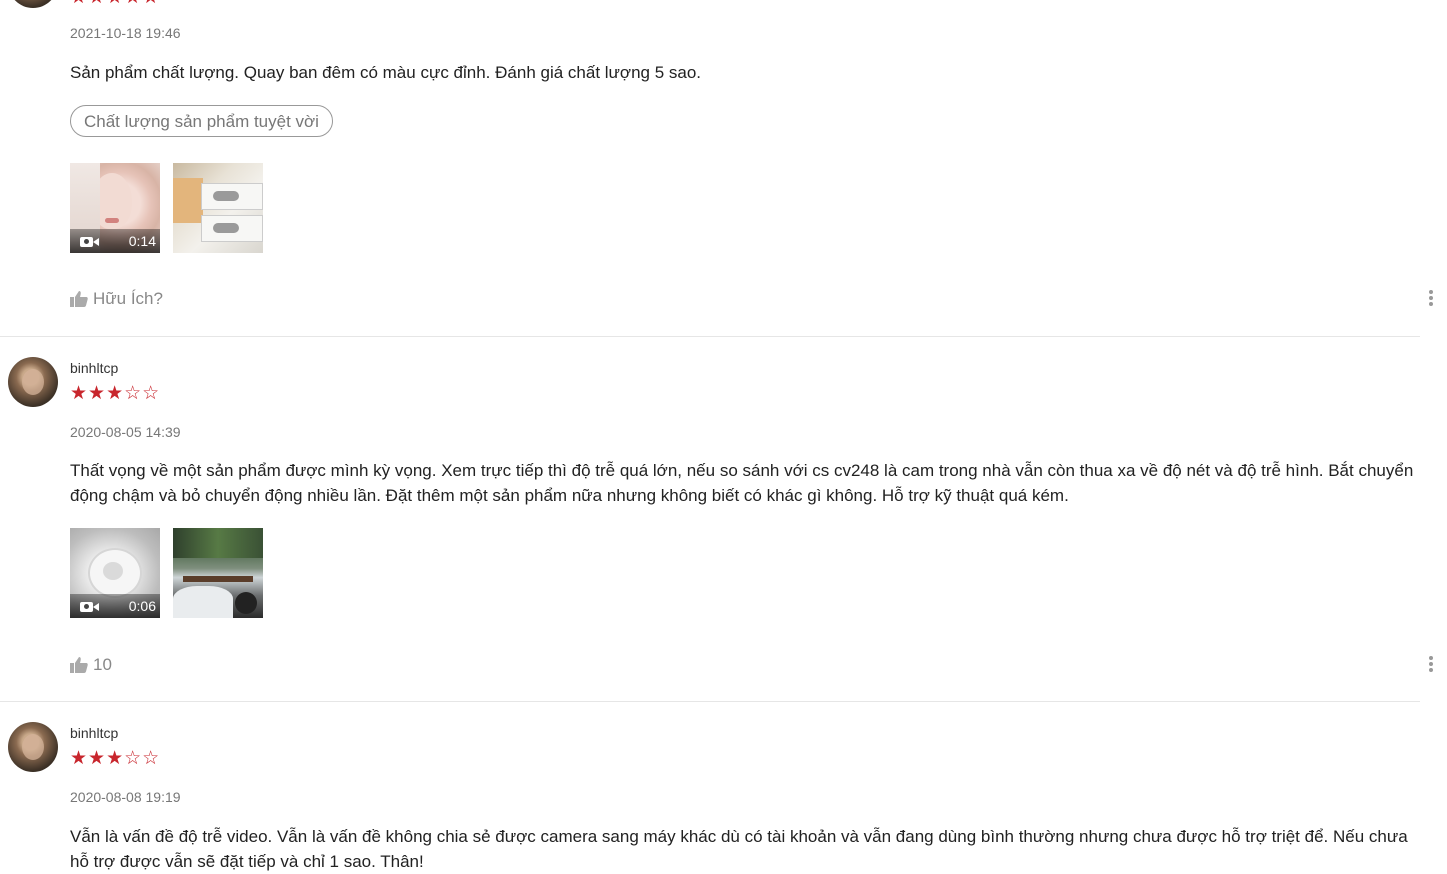 The image size is (1447, 874). What do you see at coordinates (125, 432) in the screenshot?
I see `review-date: 2020-08-05 14:39` at bounding box center [125, 432].